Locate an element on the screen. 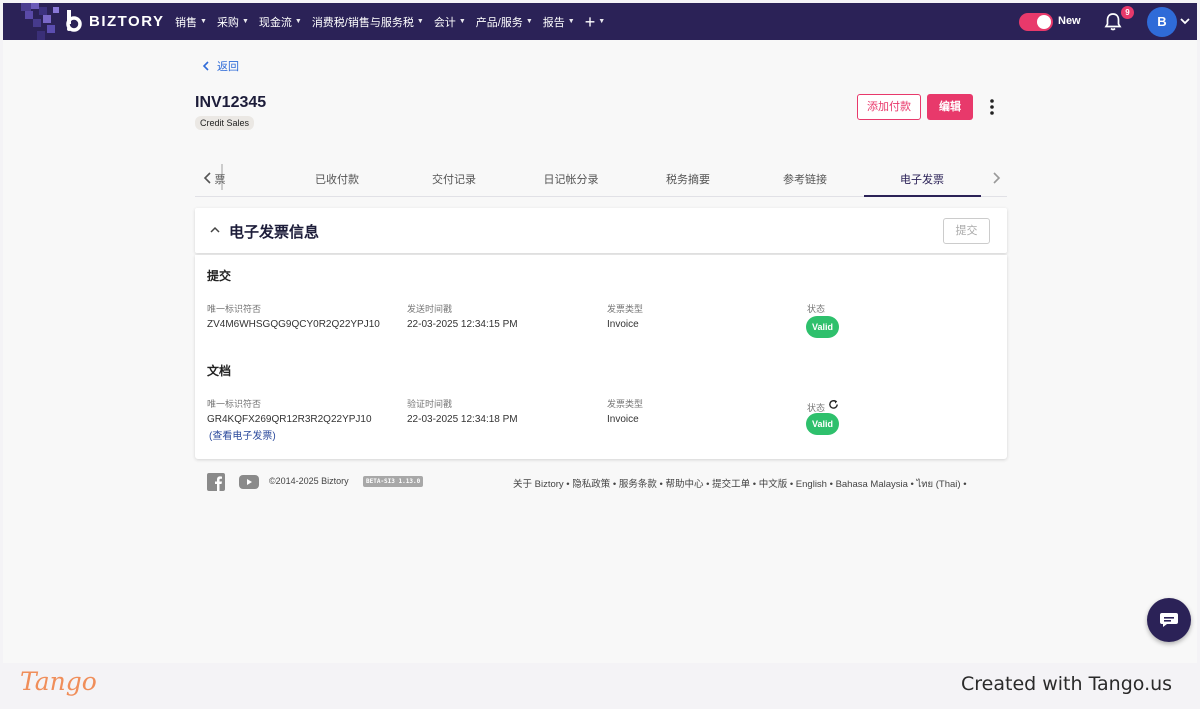 The image size is (1200, 709). version-badge: BETA-SI3 1.13.0 is located at coordinates (393, 481).